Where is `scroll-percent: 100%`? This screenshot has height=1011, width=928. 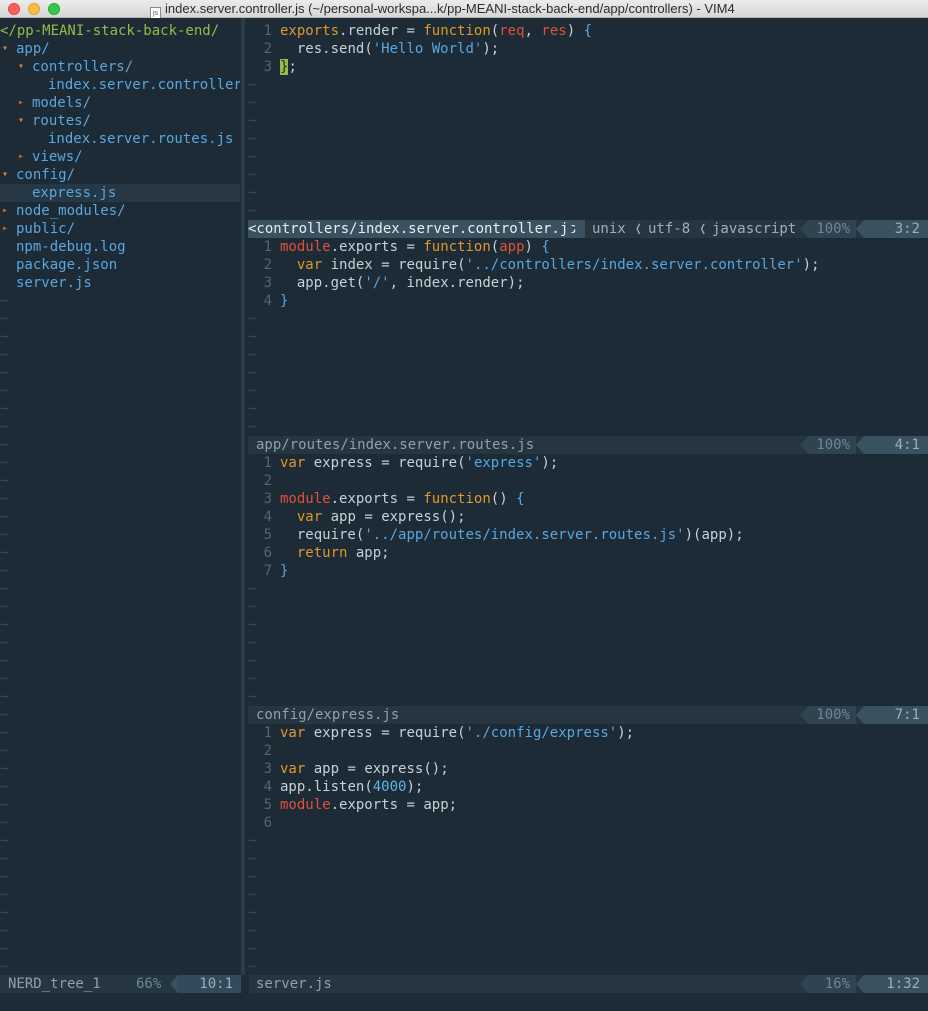 scroll-percent: 100% is located at coordinates (832, 715).